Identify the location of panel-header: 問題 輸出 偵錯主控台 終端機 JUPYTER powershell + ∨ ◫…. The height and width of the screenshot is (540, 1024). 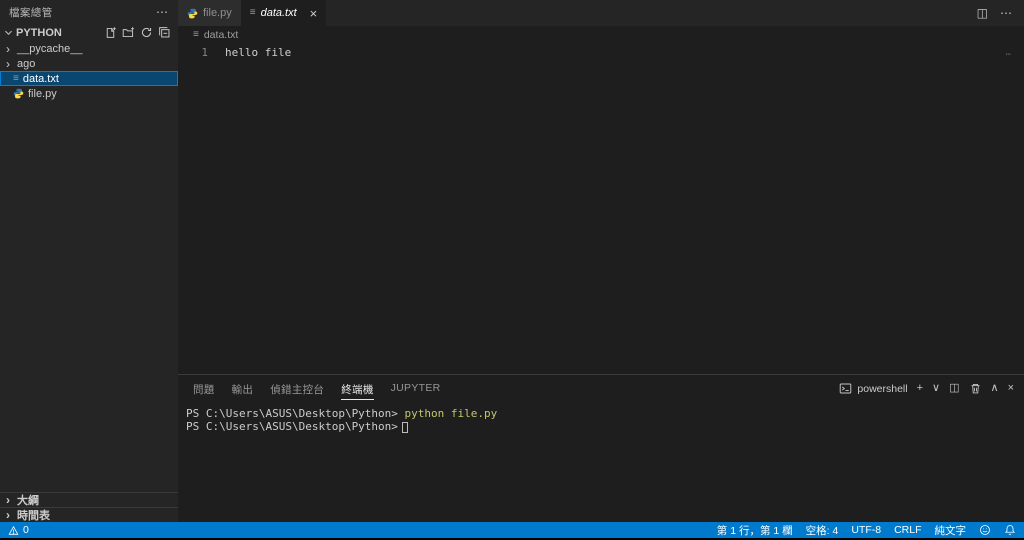
(601, 388).